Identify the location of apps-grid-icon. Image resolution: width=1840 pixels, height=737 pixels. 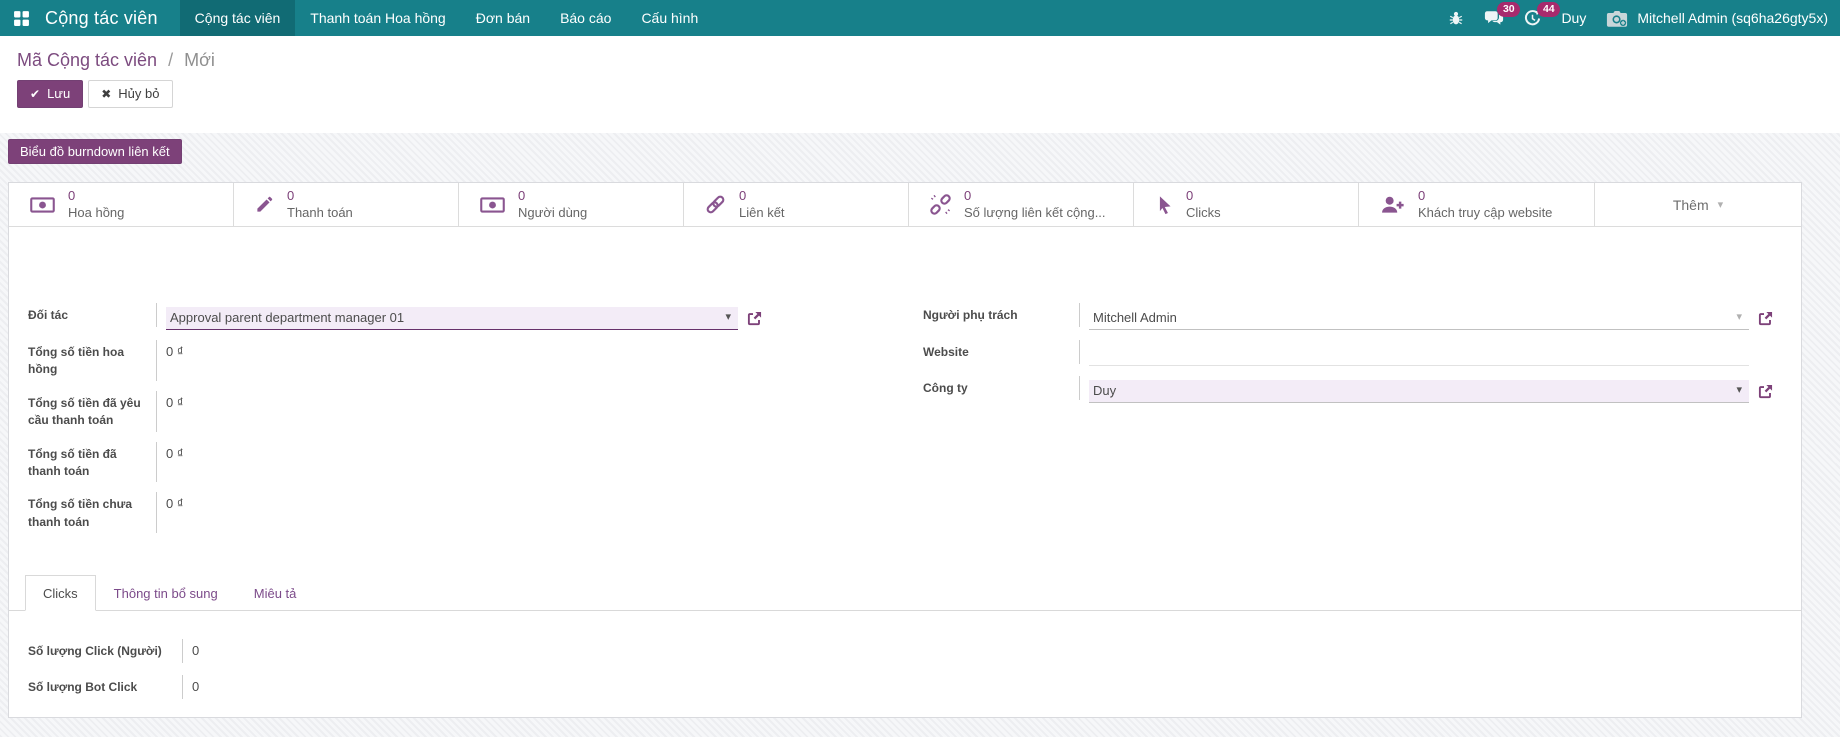
(21, 18).